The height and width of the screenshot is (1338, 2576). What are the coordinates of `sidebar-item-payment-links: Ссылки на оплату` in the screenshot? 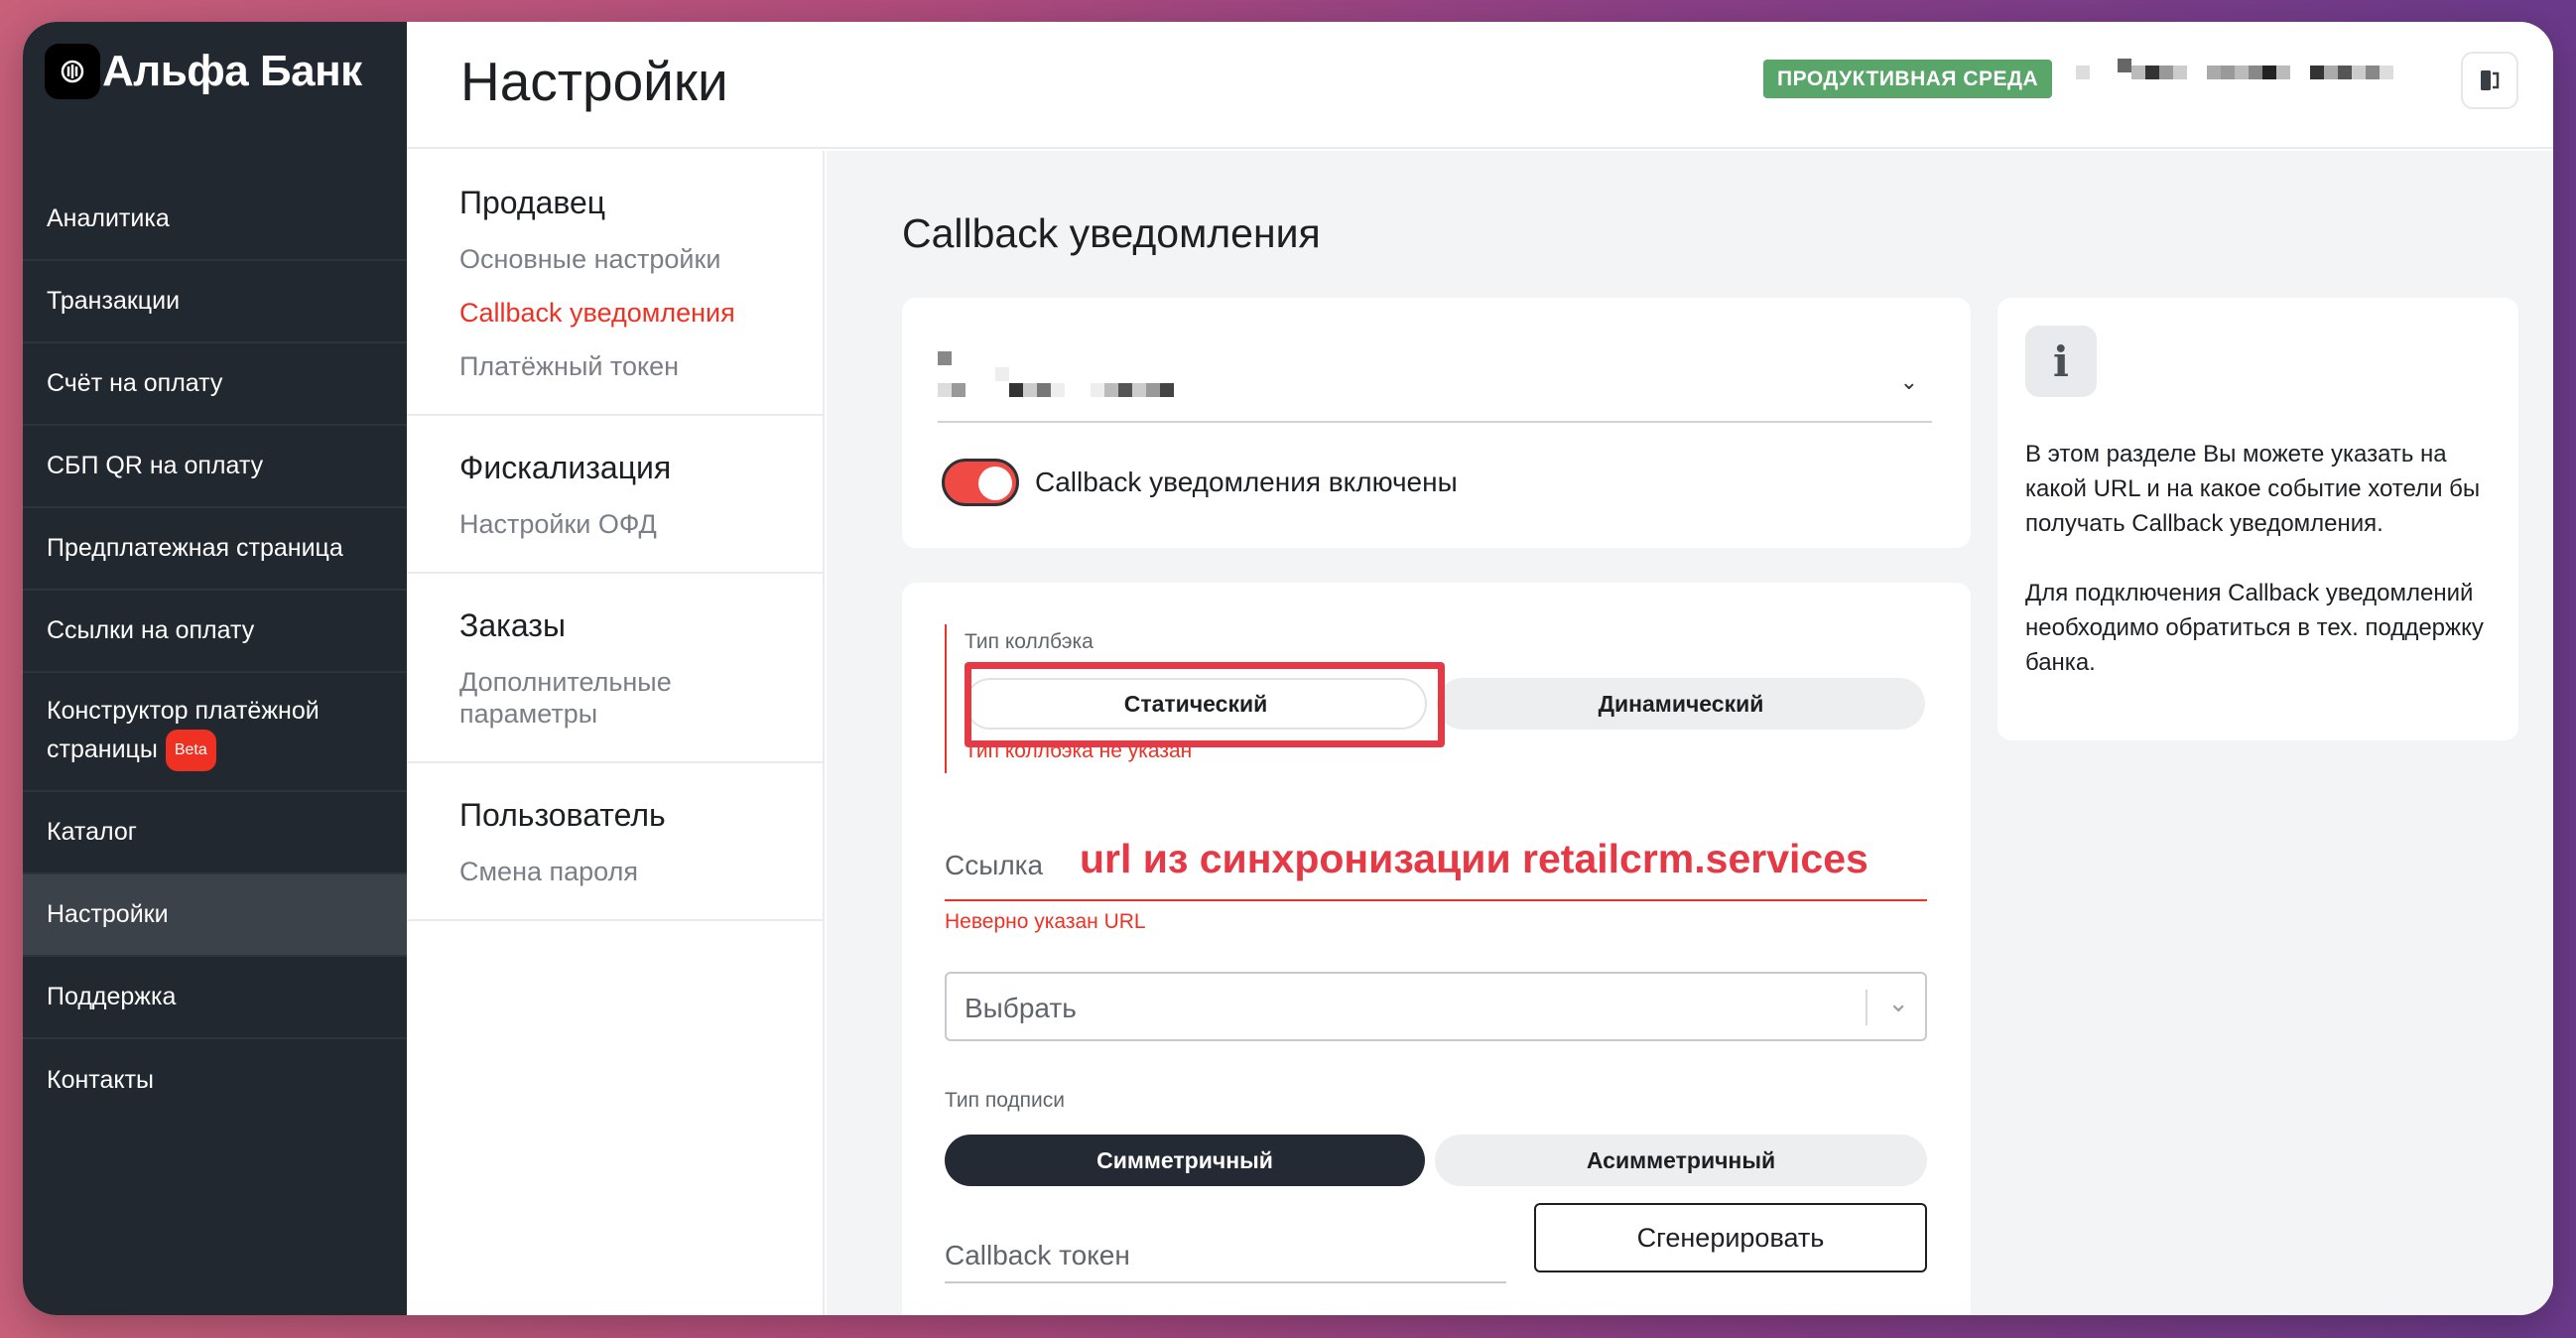 It's located at (215, 632).